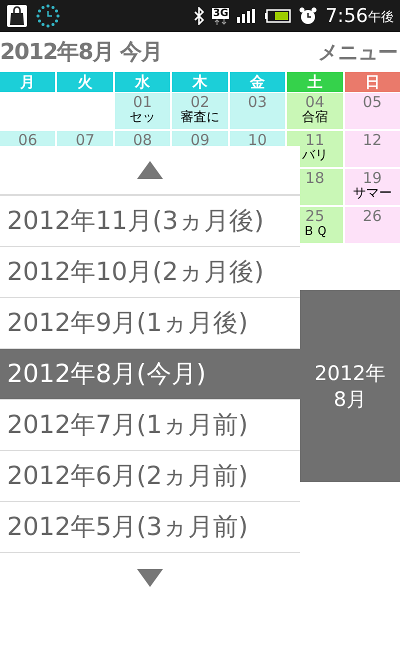 This screenshot has height=666, width=400. Describe the element at coordinates (142, 111) in the screenshot. I see `calendar-day-cell: 01 セッ` at that location.